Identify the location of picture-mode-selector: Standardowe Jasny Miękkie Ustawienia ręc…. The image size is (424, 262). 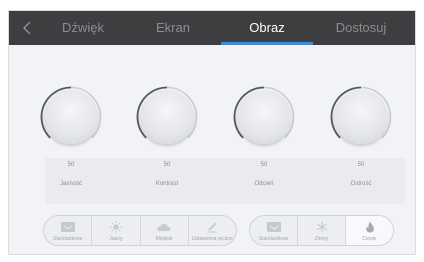
(140, 230).